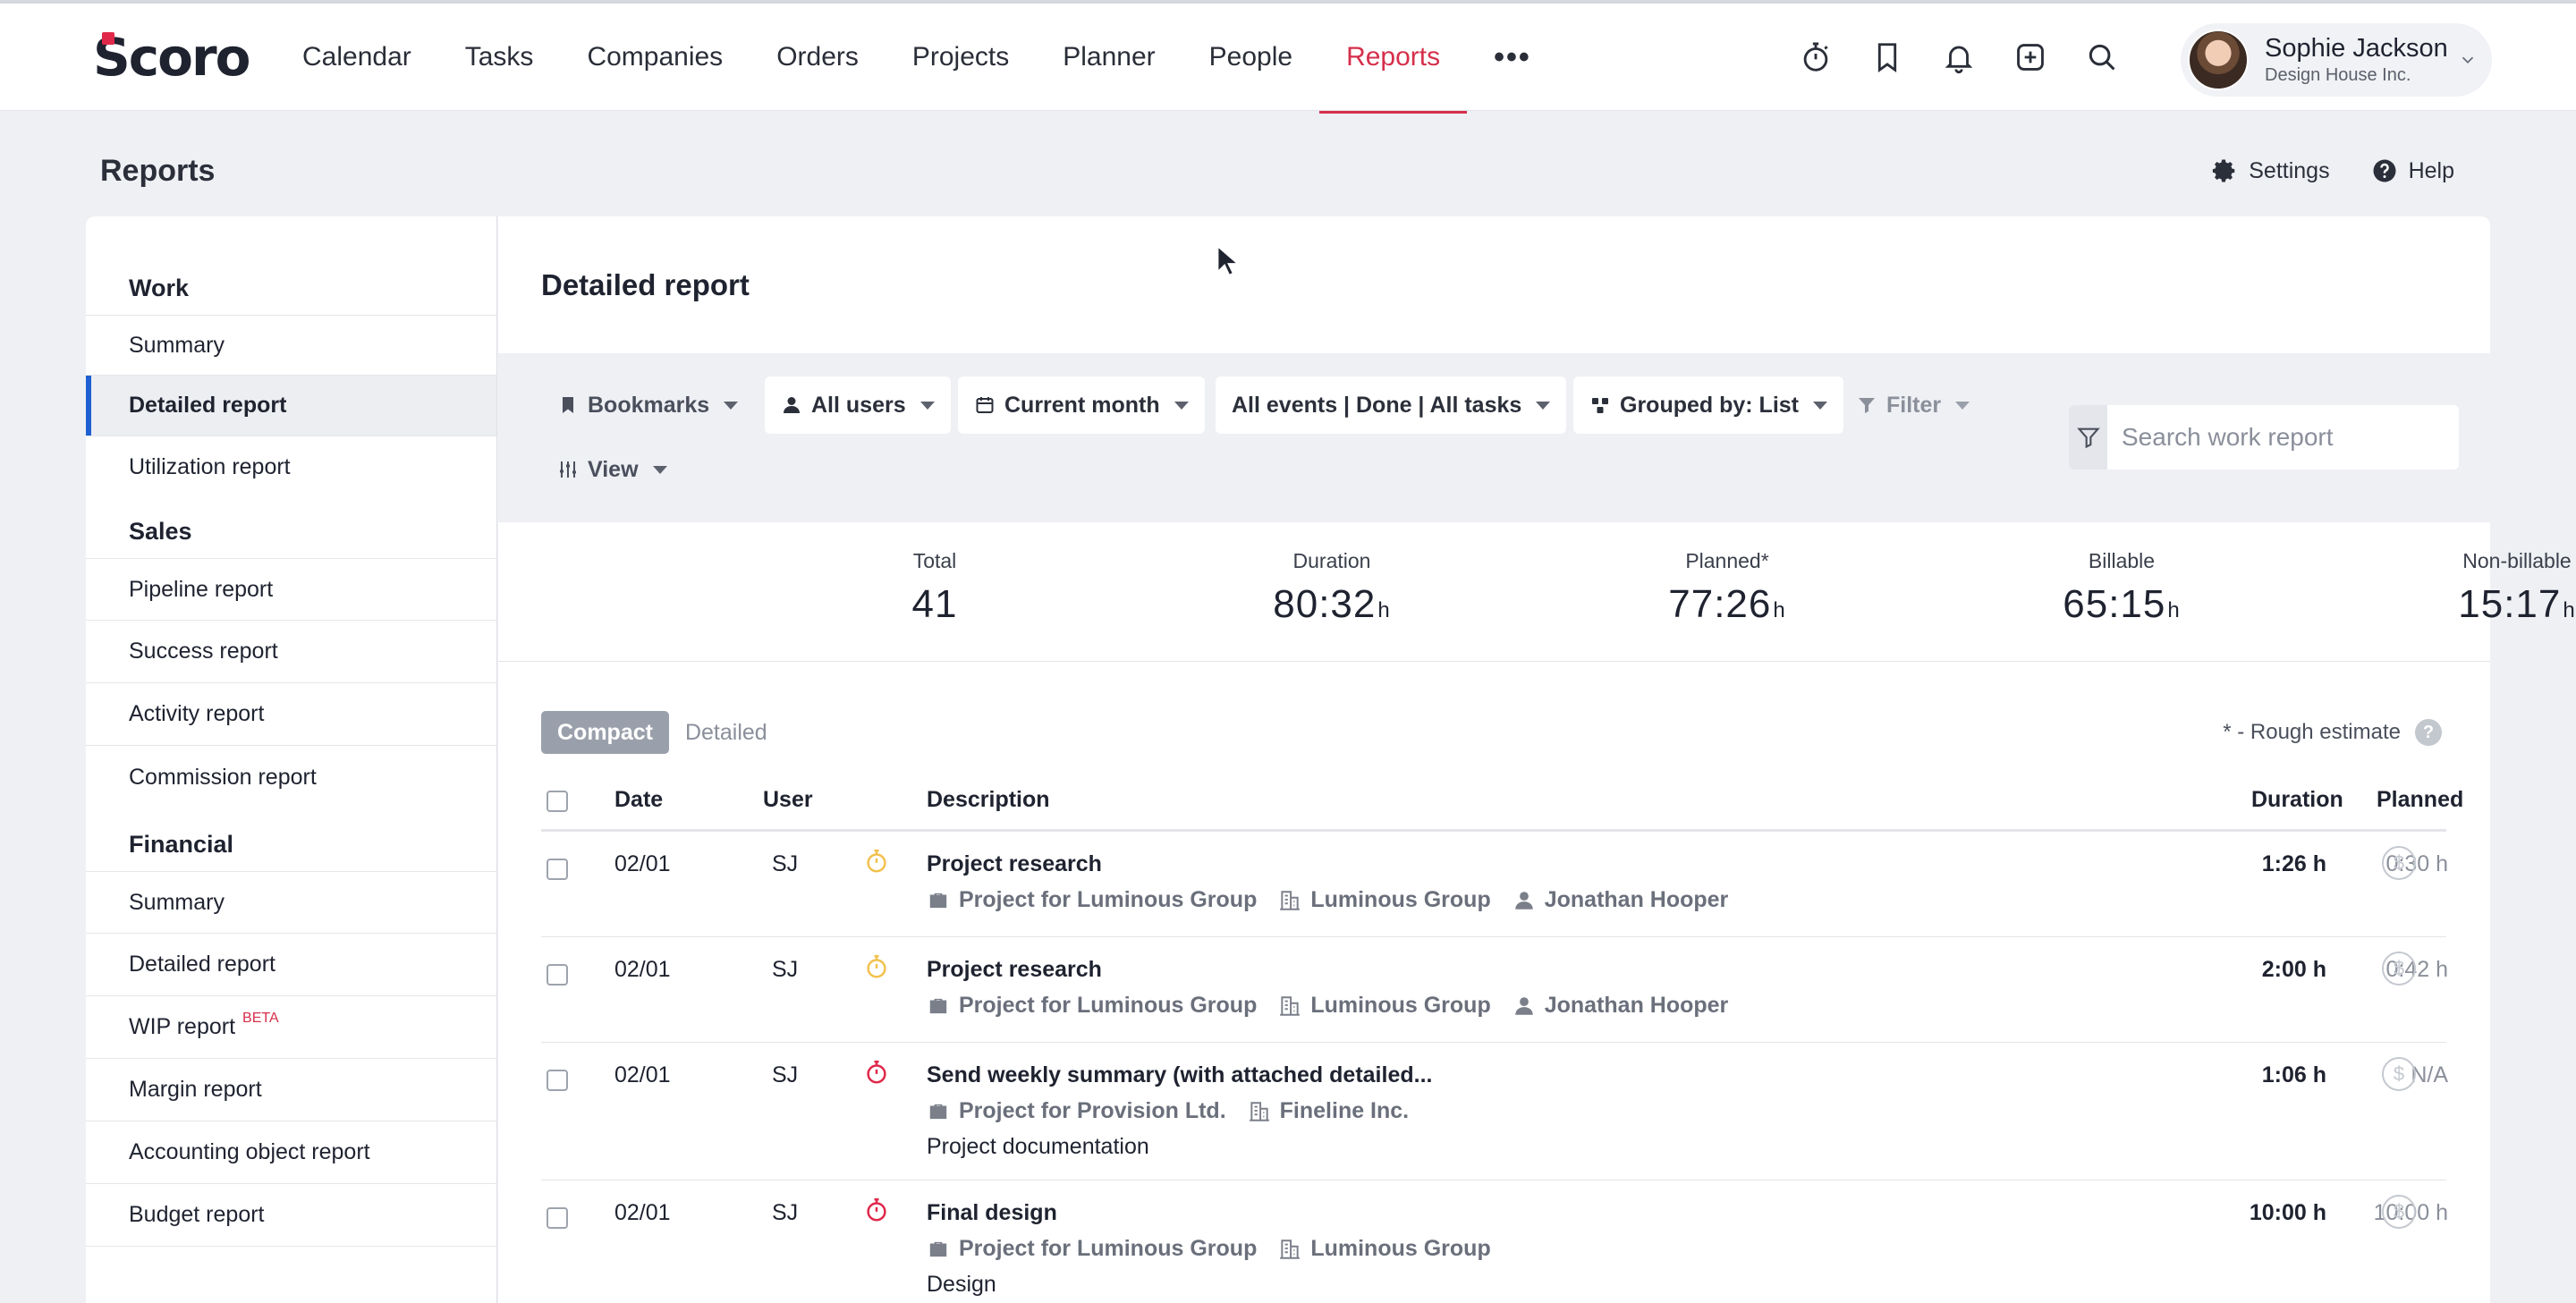 The image size is (2576, 1303). What do you see at coordinates (1328, 1111) in the screenshot?
I see `row-company: Fineline Inc.` at bounding box center [1328, 1111].